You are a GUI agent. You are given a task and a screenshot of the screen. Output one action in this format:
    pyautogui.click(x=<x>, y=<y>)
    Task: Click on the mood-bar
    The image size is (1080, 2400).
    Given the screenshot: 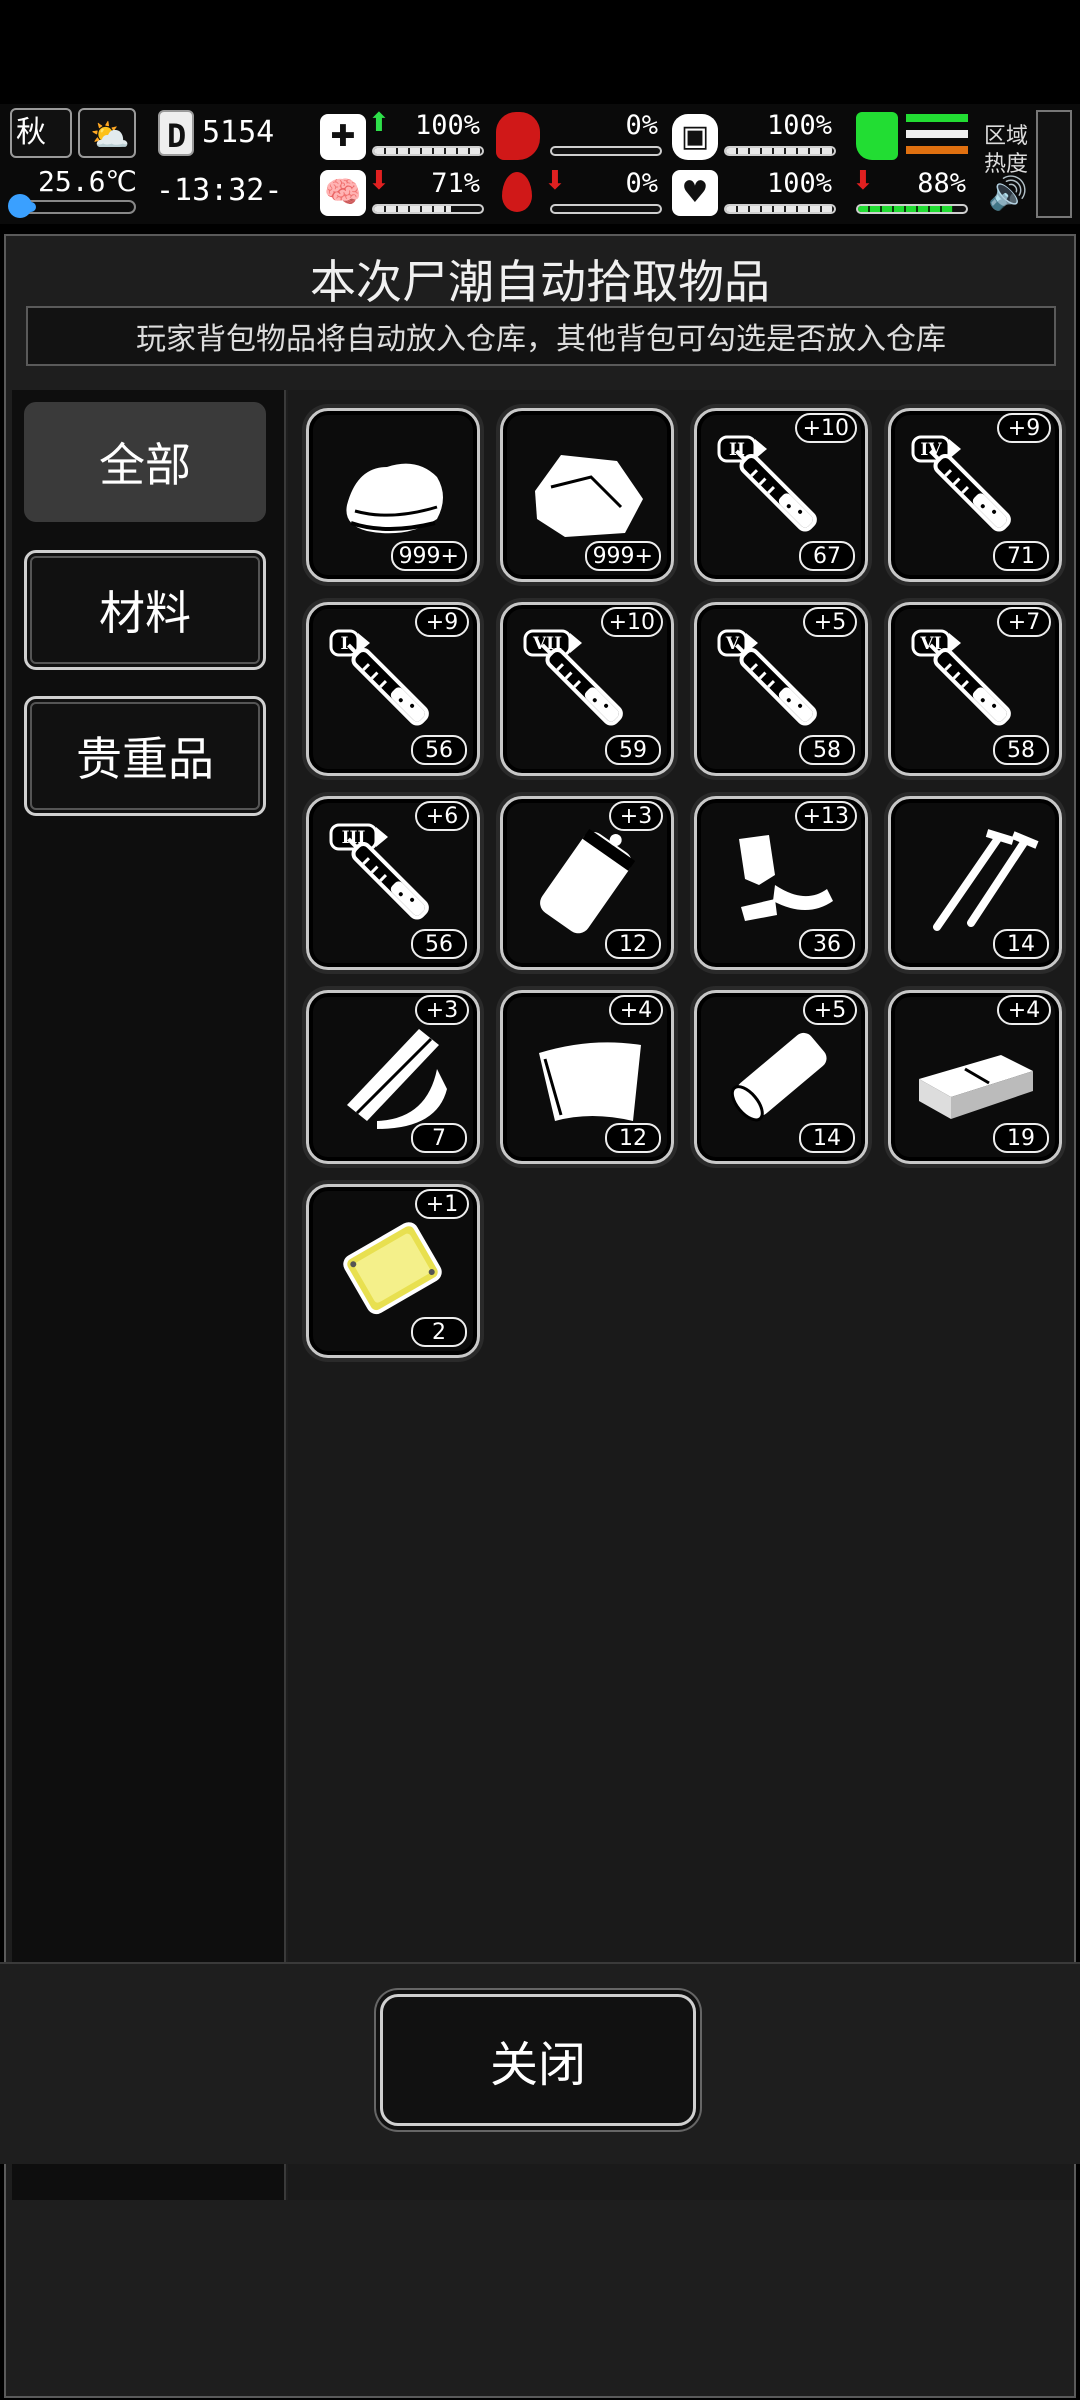 What is the action you would take?
    pyautogui.click(x=428, y=209)
    